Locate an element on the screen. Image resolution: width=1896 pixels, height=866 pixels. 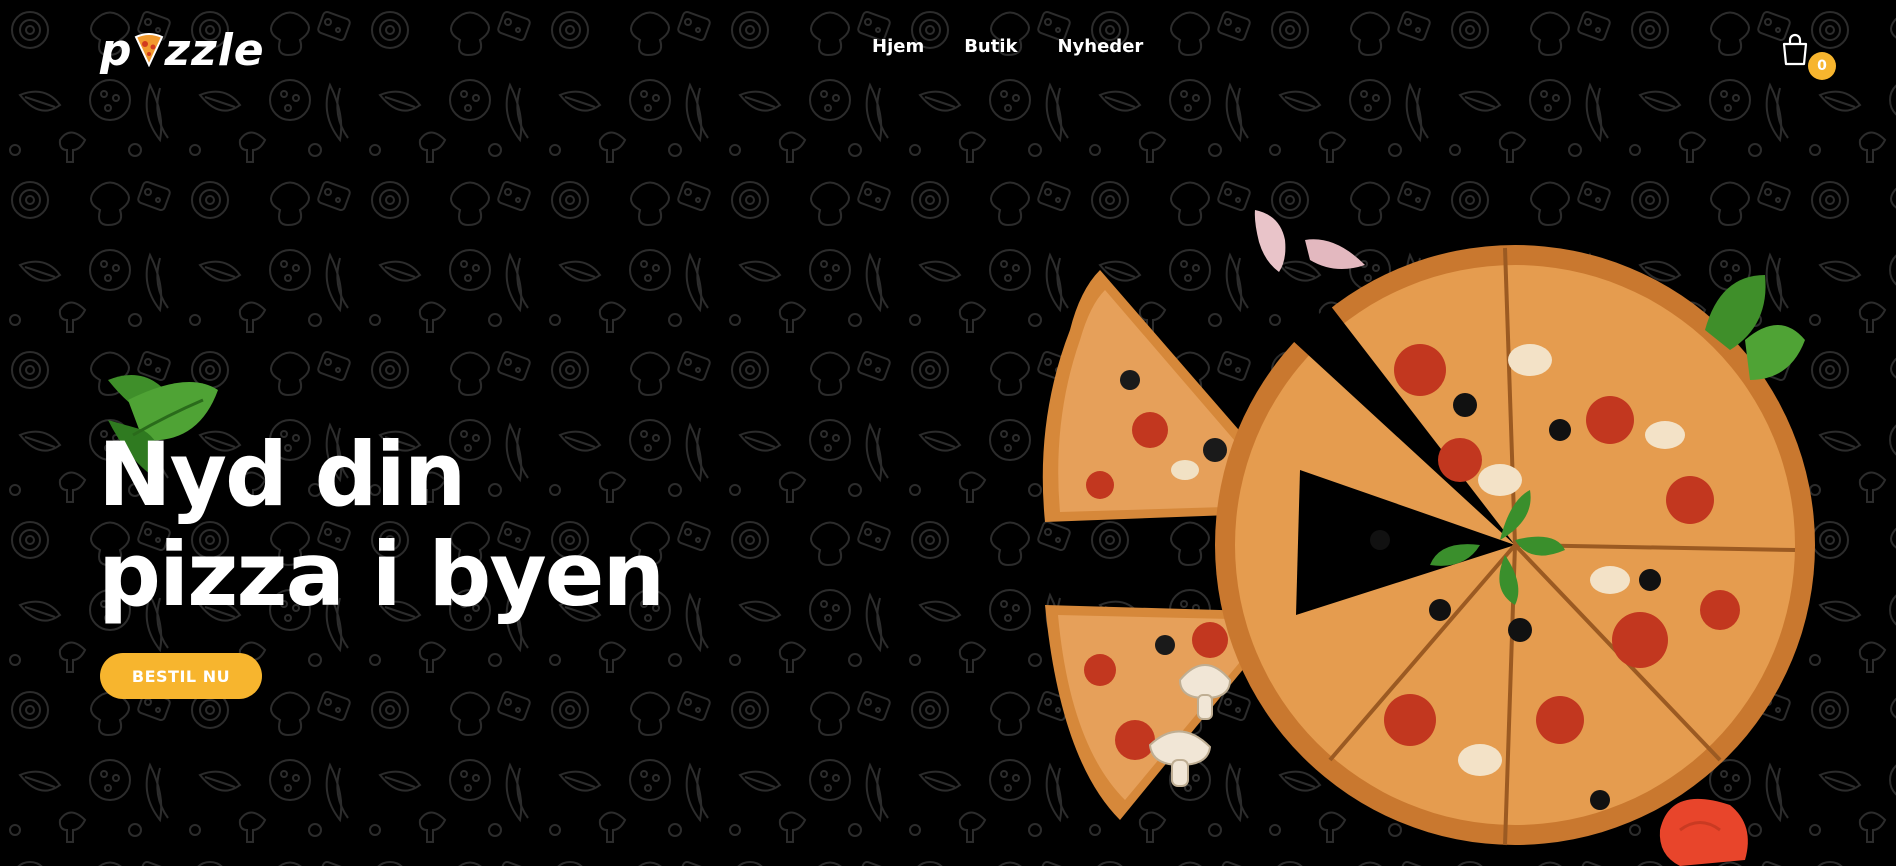
cart-button: 0 is located at coordinates (1805, 55).